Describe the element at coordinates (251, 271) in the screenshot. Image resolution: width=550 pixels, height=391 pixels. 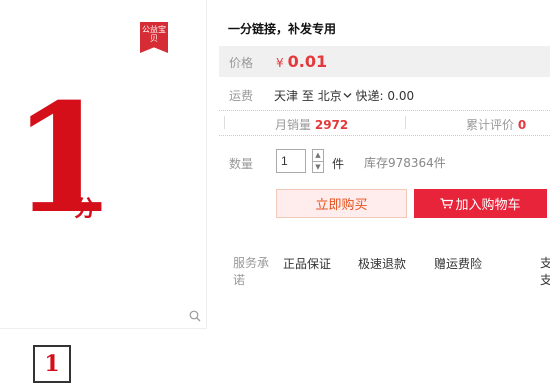
I see `service-label: 服务承诺` at that location.